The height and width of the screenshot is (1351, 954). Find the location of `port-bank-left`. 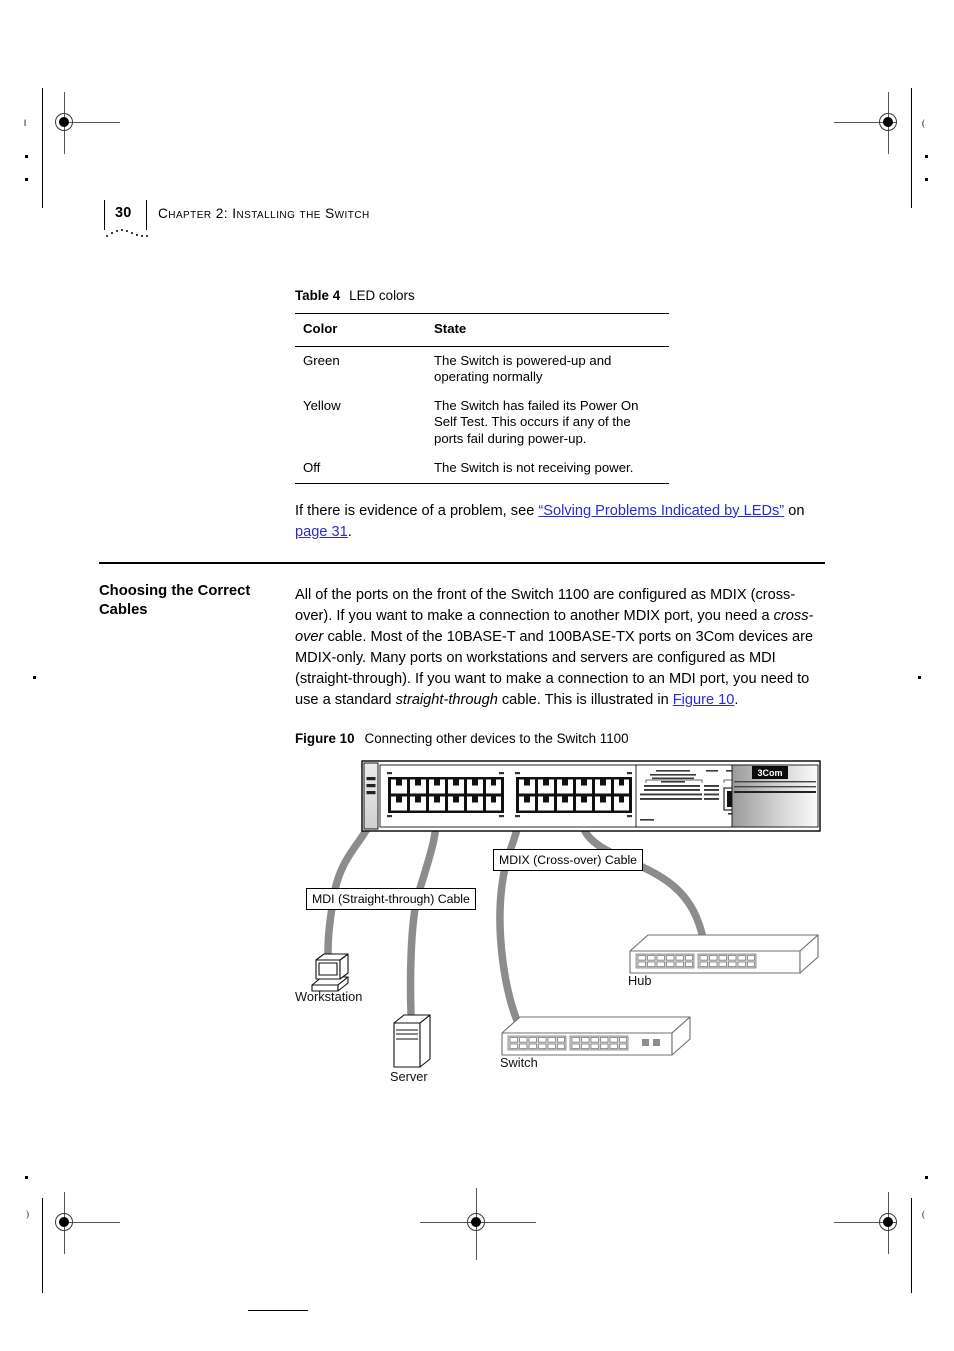

port-bank-left is located at coordinates (446, 795).